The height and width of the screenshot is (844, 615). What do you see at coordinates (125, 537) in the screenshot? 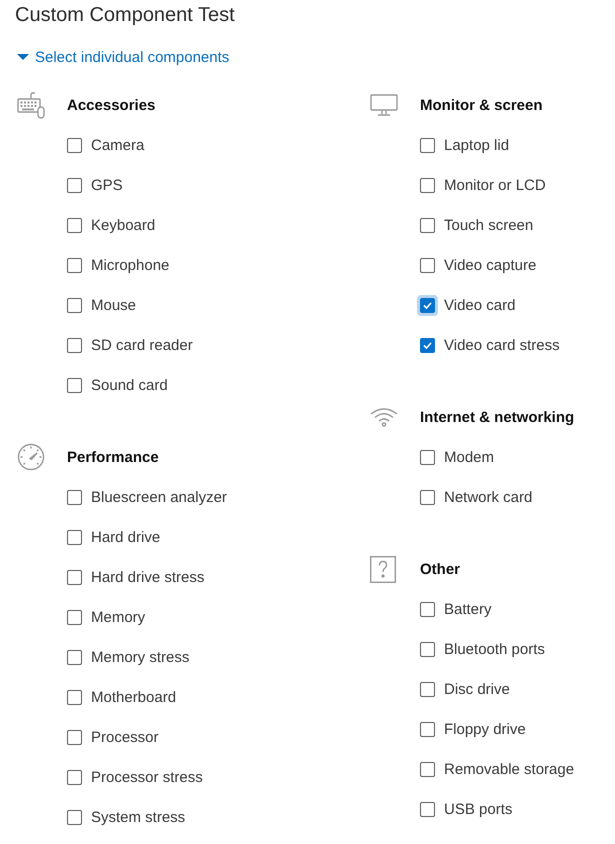
I see `checkbox-label: Hard drive` at bounding box center [125, 537].